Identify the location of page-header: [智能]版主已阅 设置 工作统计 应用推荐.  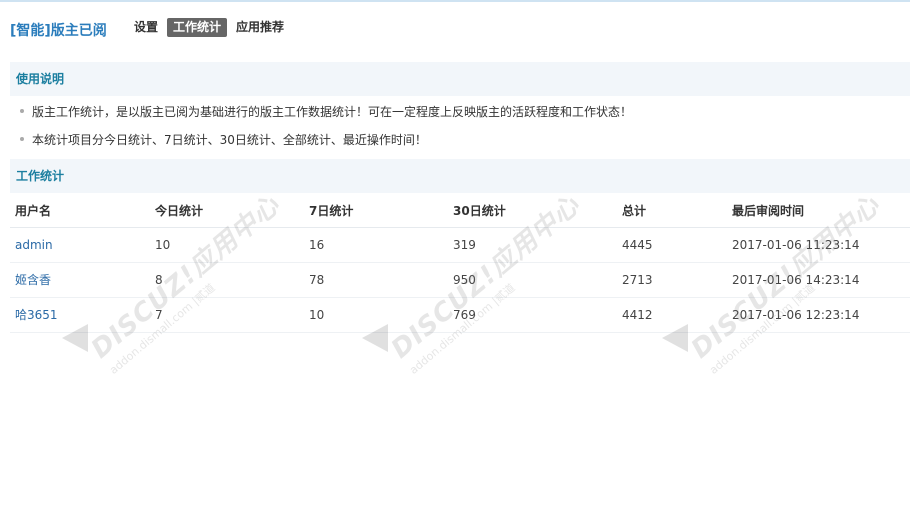
(455, 29).